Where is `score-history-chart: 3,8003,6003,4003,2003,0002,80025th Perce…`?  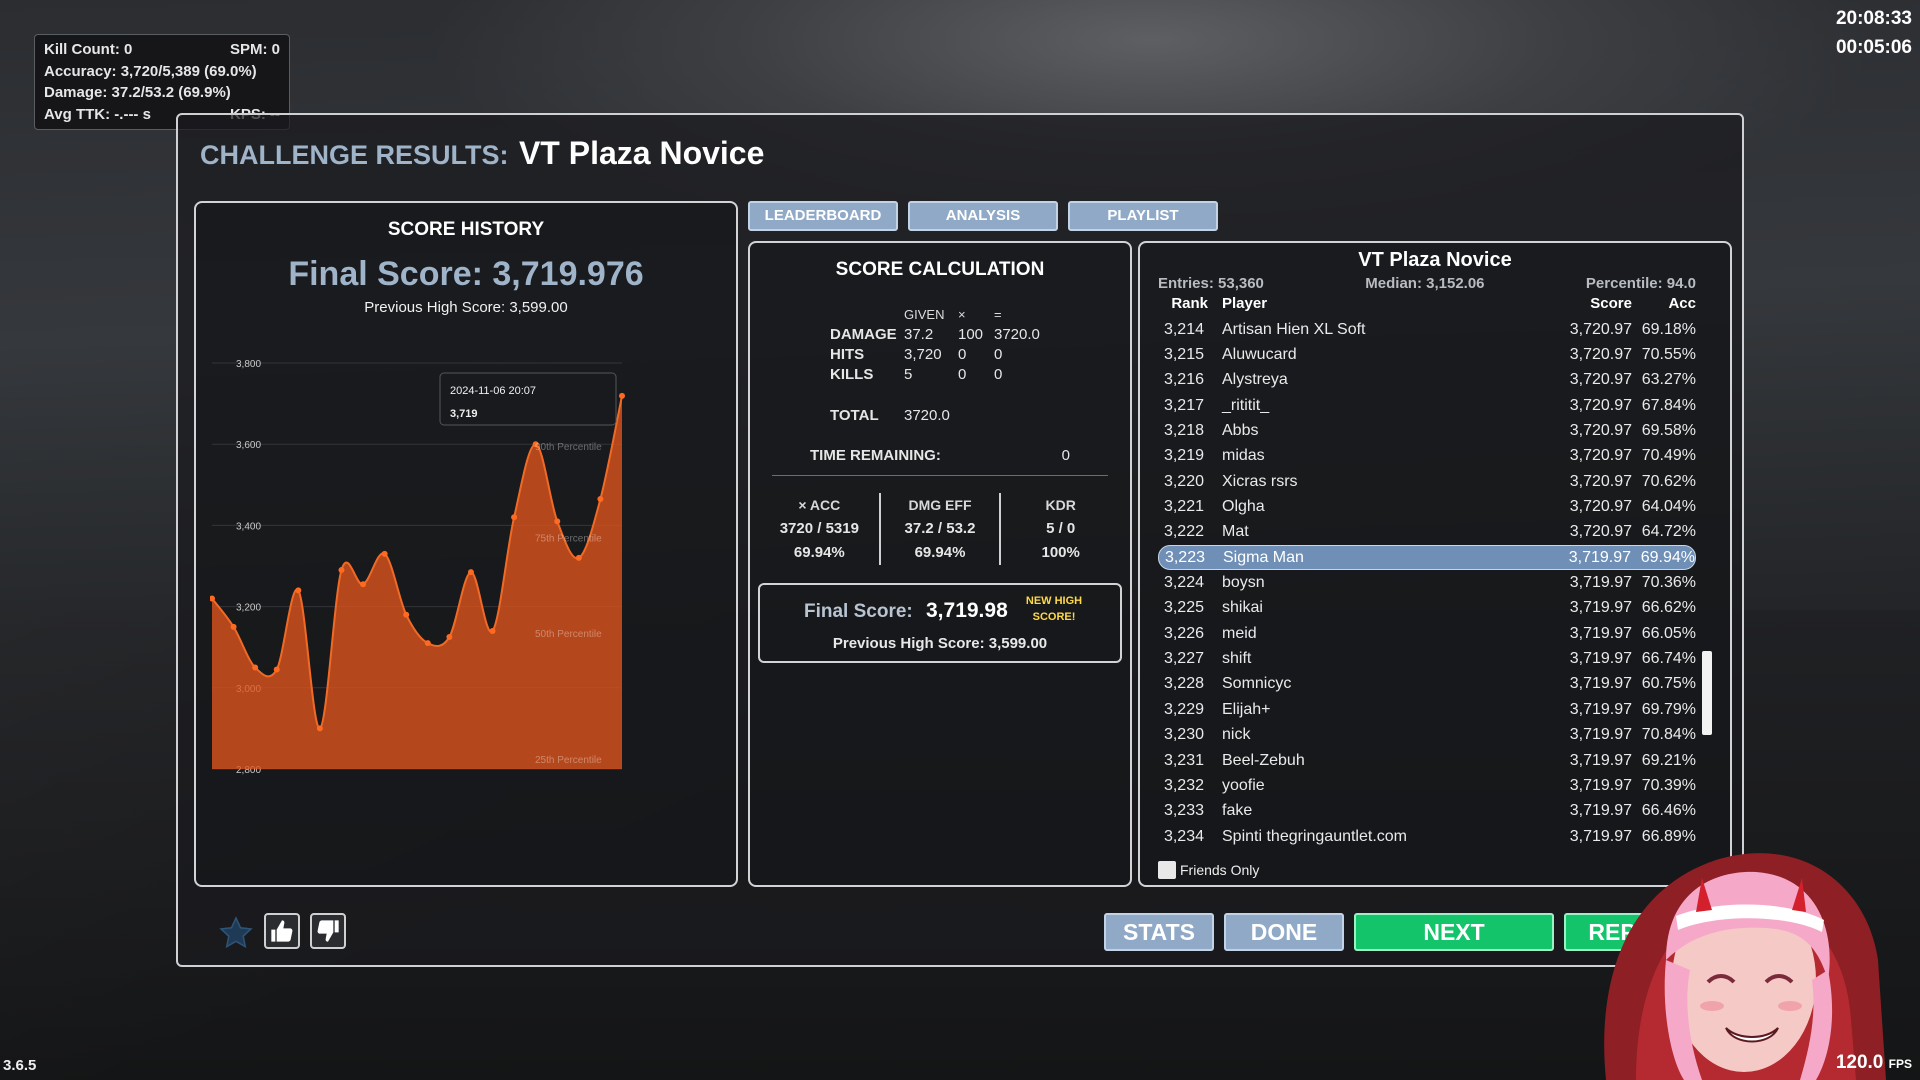 score-history-chart: 3,8003,6003,4003,2003,0002,80025th Perce… is located at coordinates (466, 613).